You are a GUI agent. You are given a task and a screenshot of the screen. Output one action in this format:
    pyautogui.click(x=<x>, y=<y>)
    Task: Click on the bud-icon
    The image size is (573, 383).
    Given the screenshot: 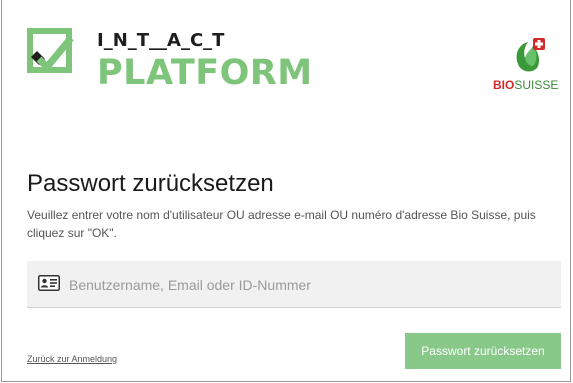 What is the action you would take?
    pyautogui.click(x=530, y=55)
    